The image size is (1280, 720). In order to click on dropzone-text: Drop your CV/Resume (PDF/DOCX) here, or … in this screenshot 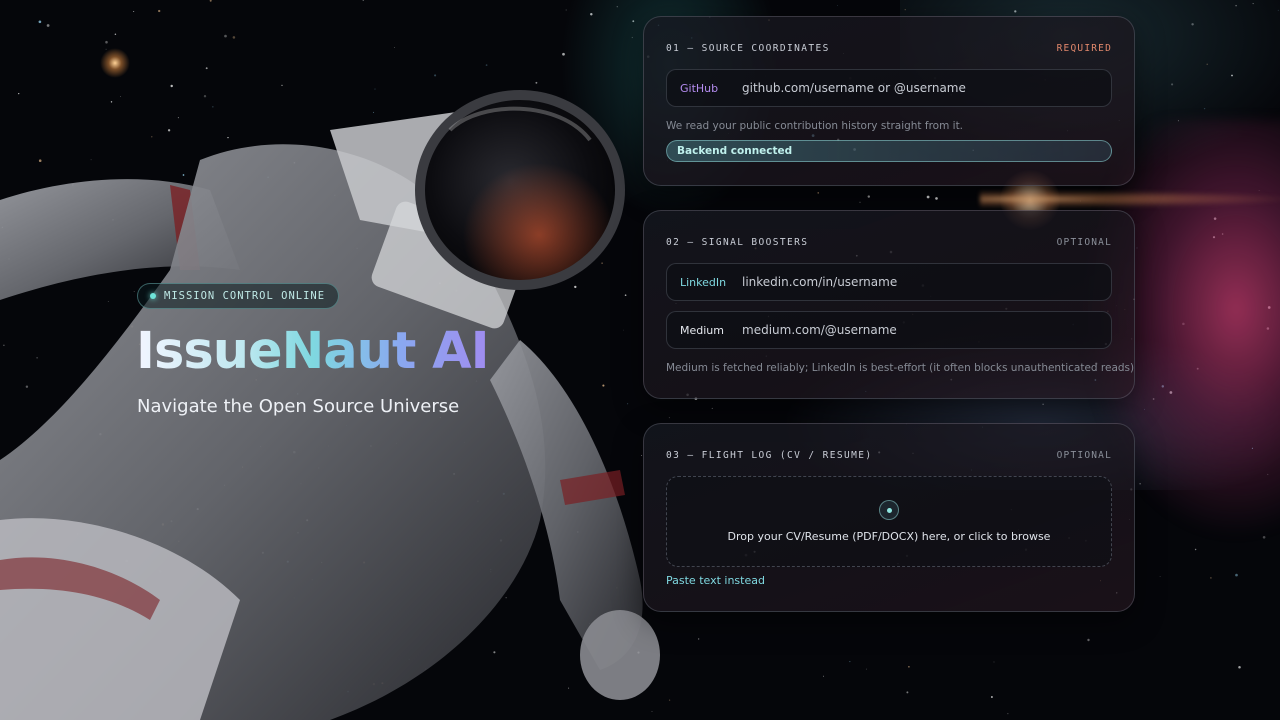, I will do `click(889, 536)`.